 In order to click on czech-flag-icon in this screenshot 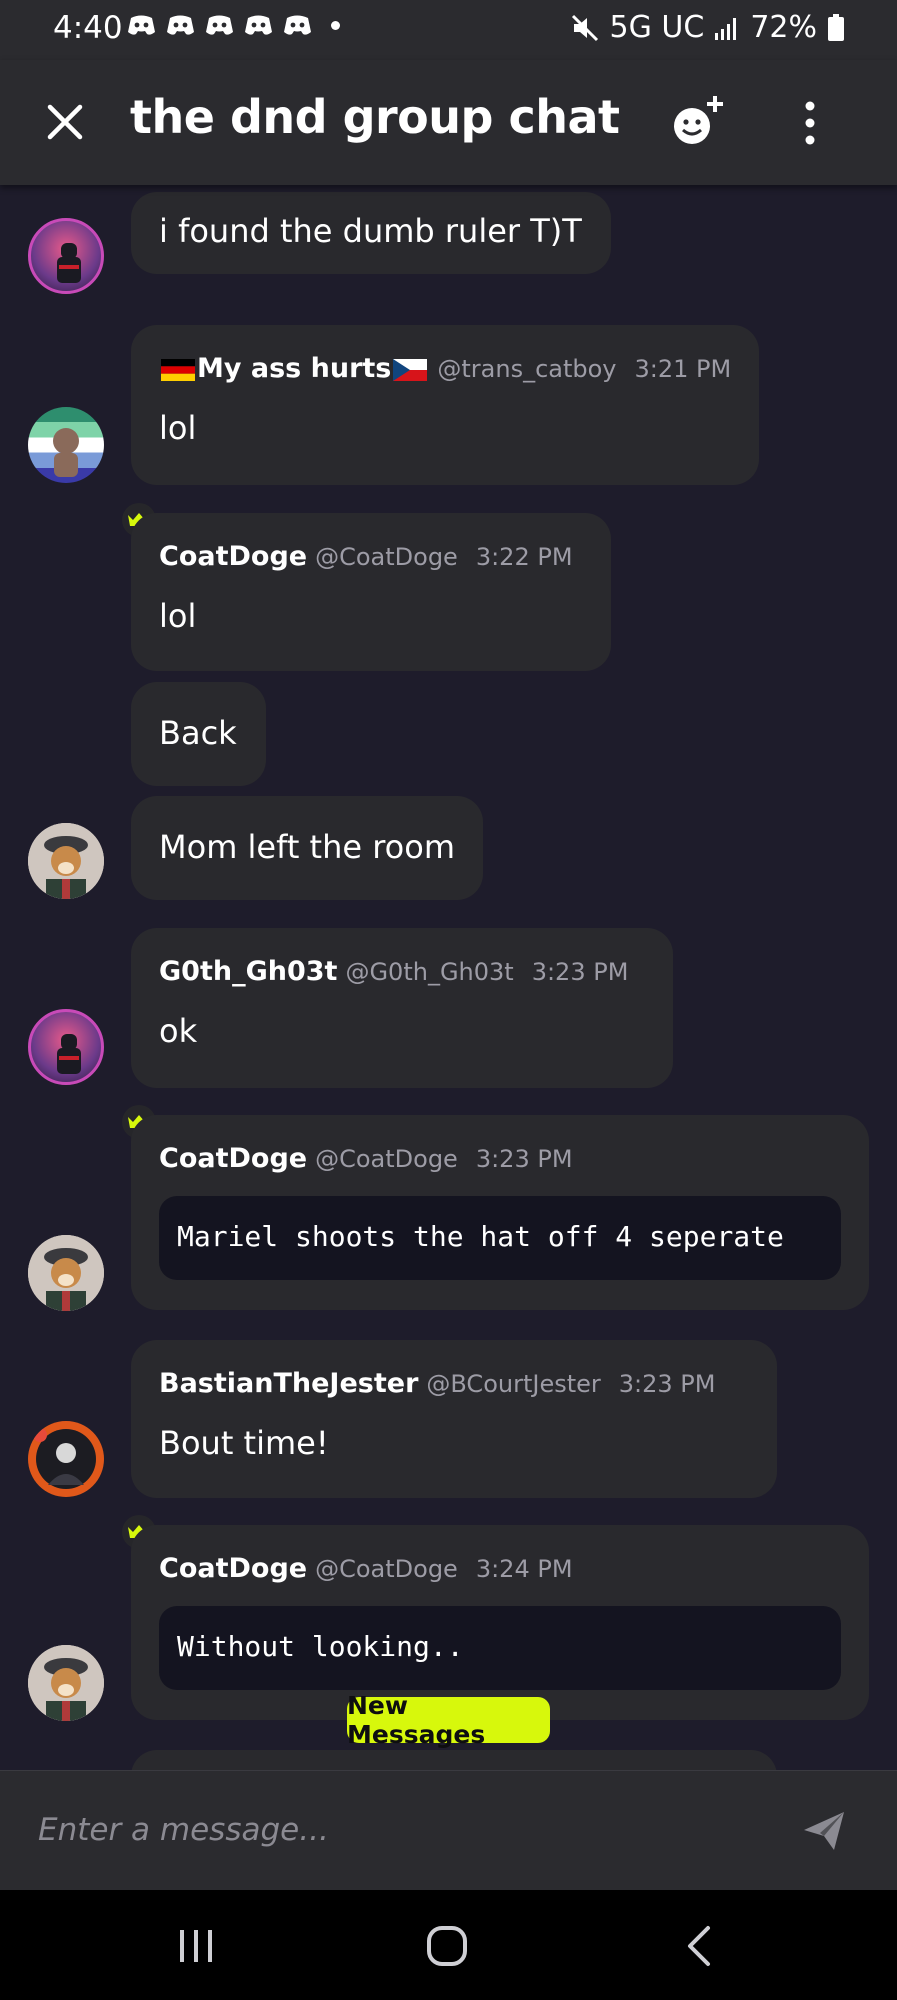, I will do `click(410, 369)`.